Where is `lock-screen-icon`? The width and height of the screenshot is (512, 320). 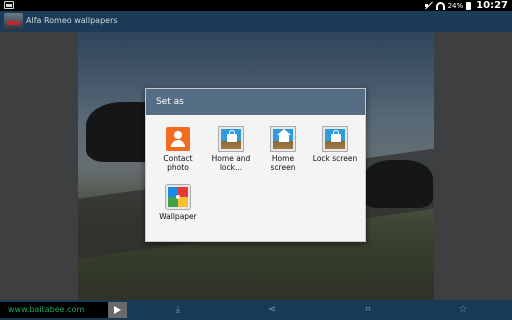
lock-screen-icon is located at coordinates (335, 139).